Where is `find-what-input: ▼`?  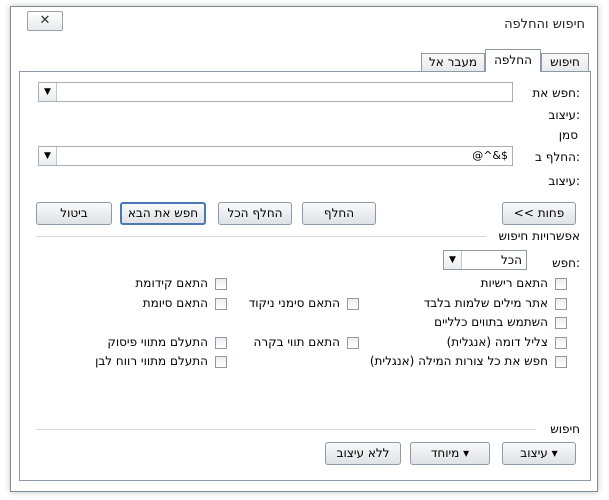 find-what-input: ▼ is located at coordinates (275, 92).